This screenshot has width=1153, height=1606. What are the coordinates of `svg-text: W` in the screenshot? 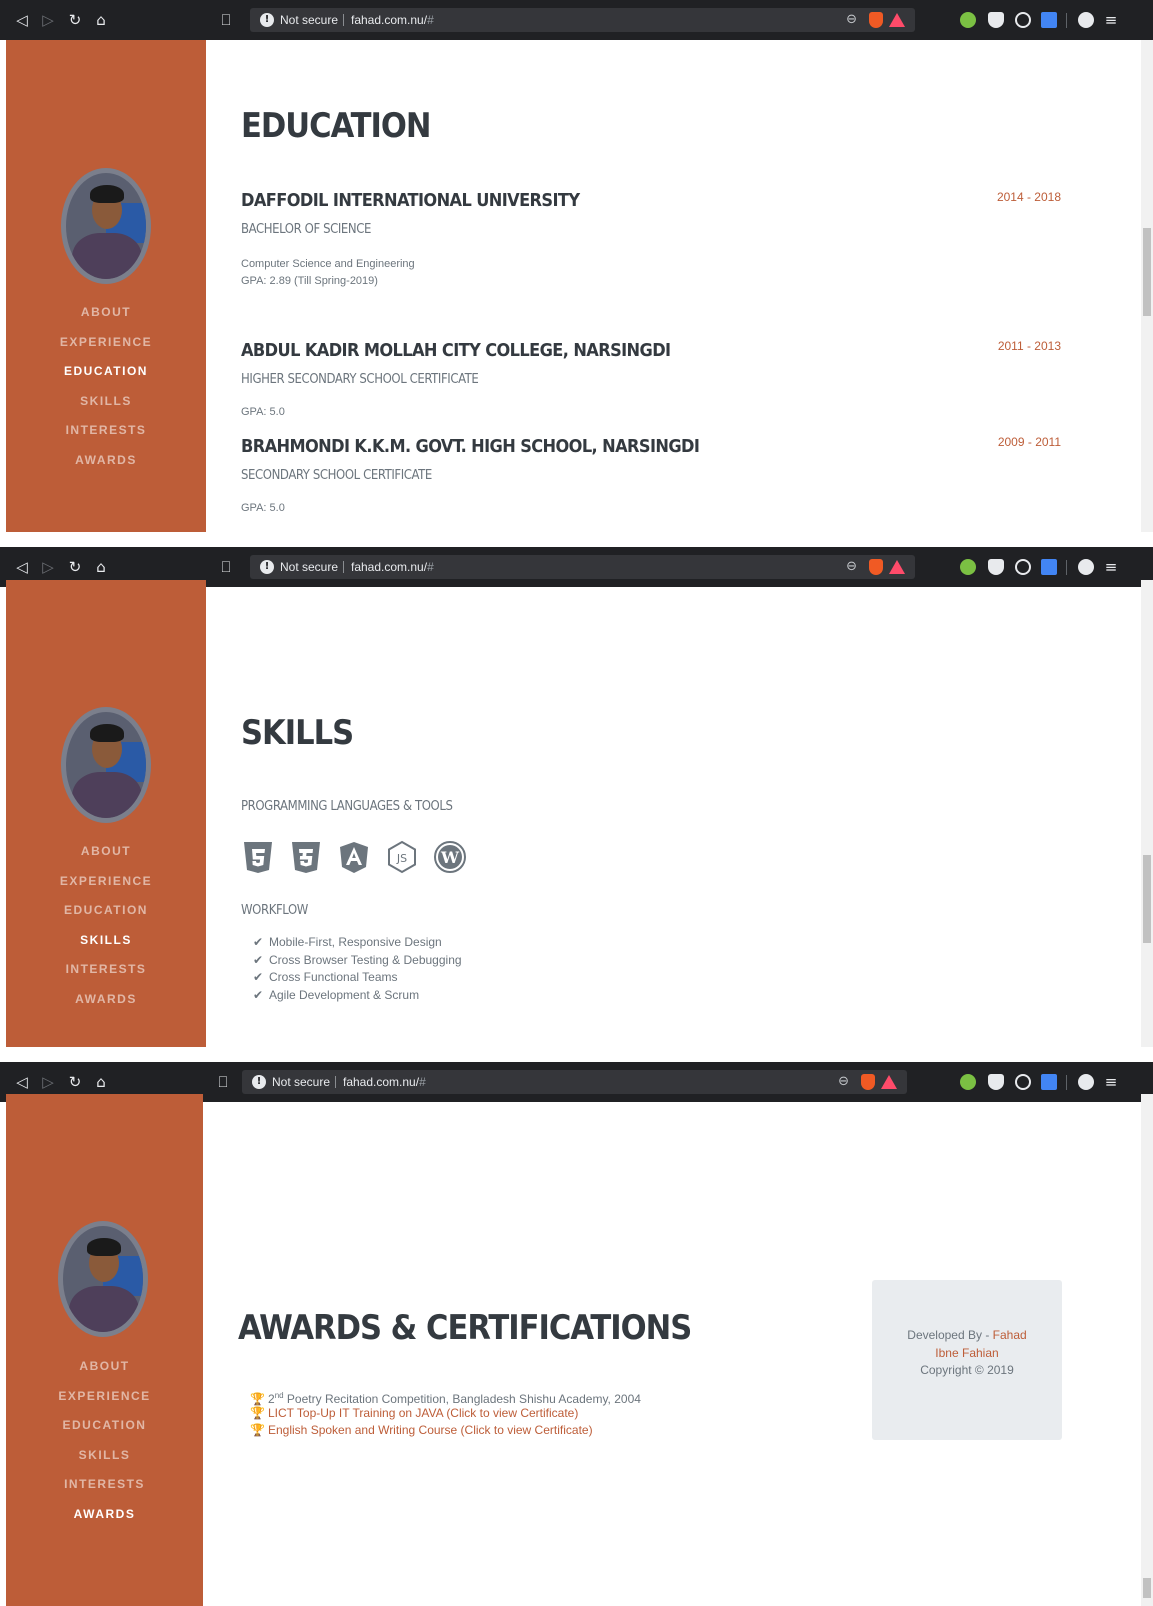 It's located at (450, 857).